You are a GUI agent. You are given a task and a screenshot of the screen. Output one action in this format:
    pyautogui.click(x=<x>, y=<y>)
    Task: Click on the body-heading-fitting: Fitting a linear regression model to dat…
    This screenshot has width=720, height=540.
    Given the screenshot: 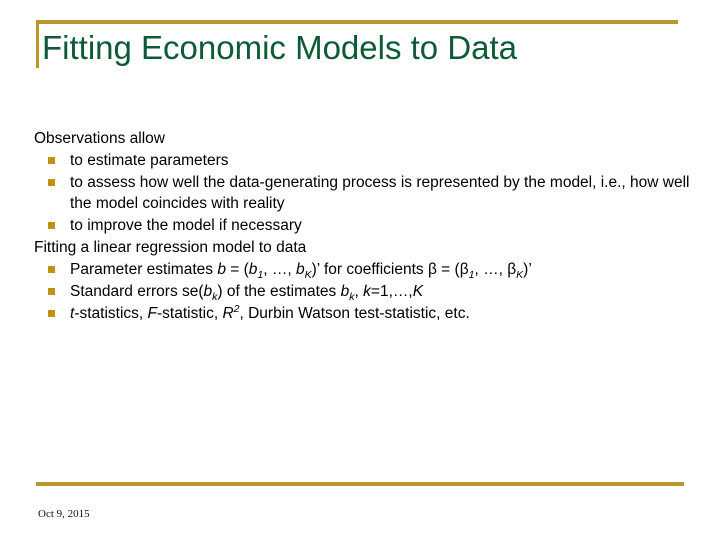 What is the action you would take?
    pyautogui.click(x=170, y=247)
    